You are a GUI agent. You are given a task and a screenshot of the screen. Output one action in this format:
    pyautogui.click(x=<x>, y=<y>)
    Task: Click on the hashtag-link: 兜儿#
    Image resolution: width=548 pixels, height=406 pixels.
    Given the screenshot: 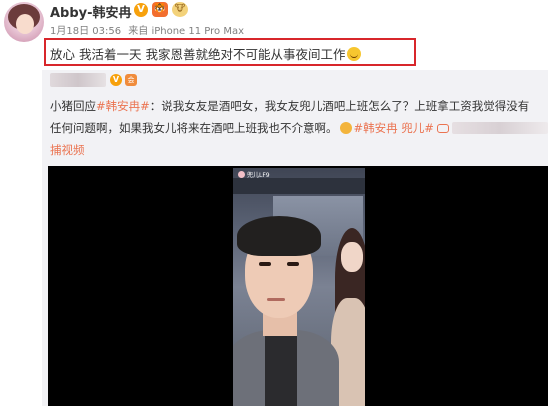 What is the action you would take?
    pyautogui.click(x=417, y=128)
    